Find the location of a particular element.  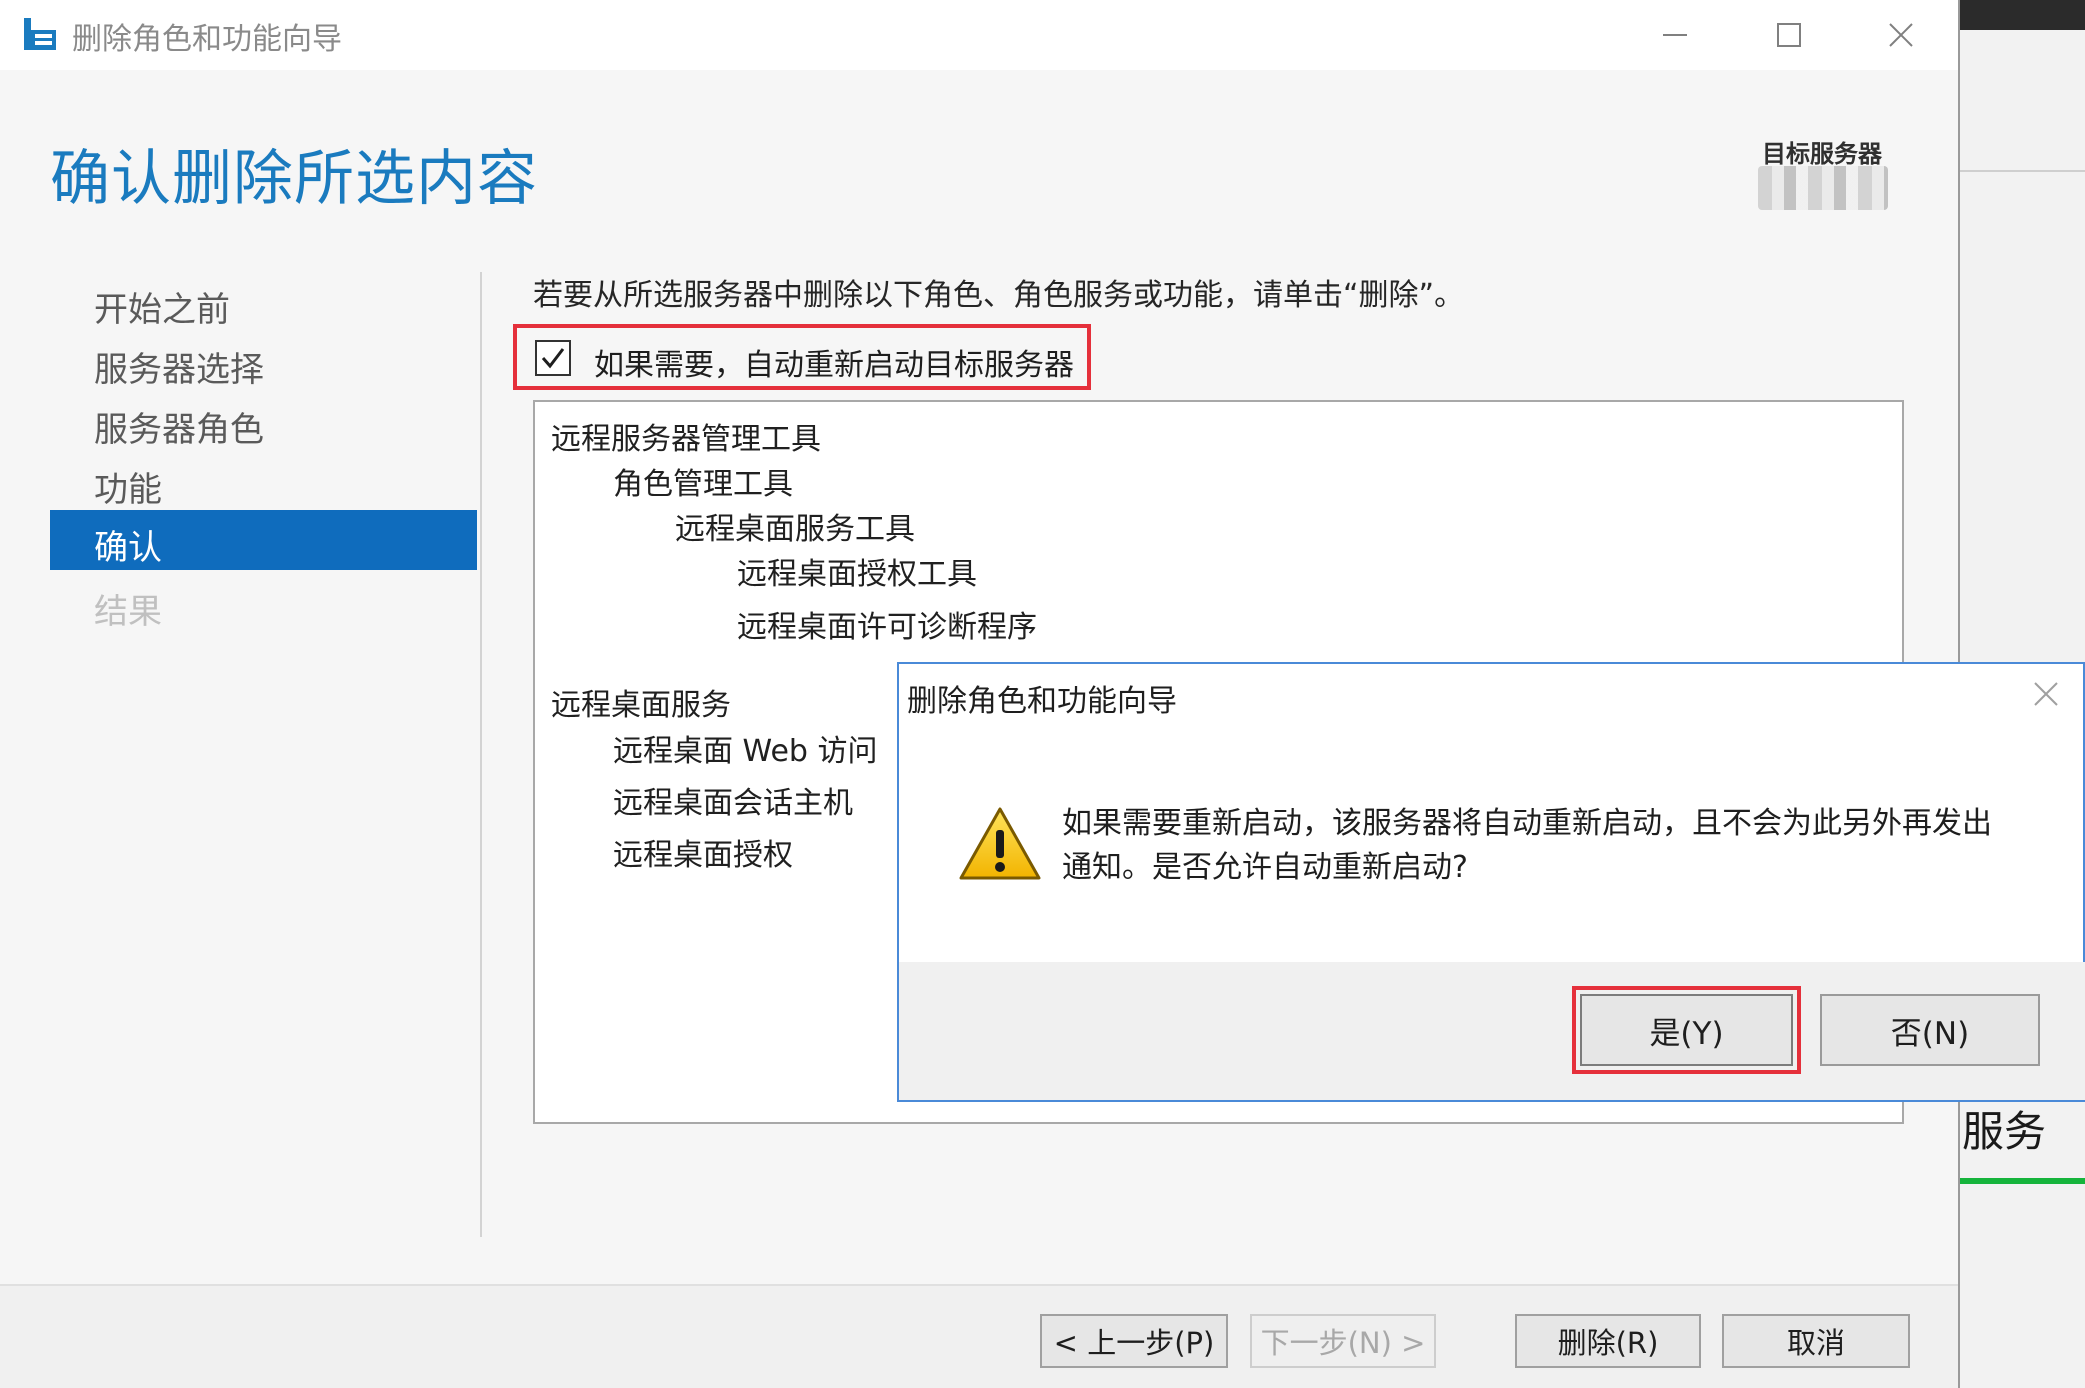

close-button is located at coordinates (1901, 35).